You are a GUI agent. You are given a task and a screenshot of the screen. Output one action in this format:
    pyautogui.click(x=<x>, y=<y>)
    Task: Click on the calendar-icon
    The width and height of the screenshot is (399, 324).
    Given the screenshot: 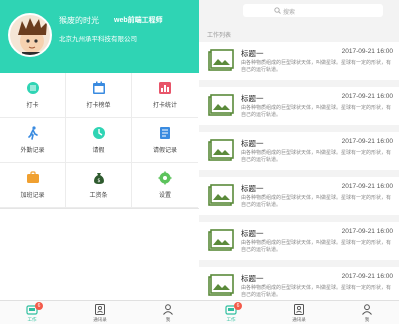 What is the action you would take?
    pyautogui.click(x=98, y=87)
    